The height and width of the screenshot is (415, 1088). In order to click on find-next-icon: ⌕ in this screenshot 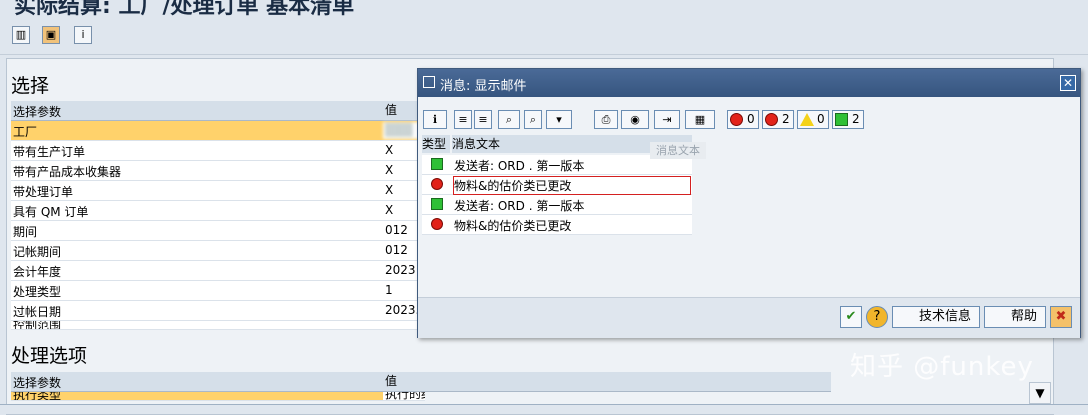, I will do `click(533, 119)`.